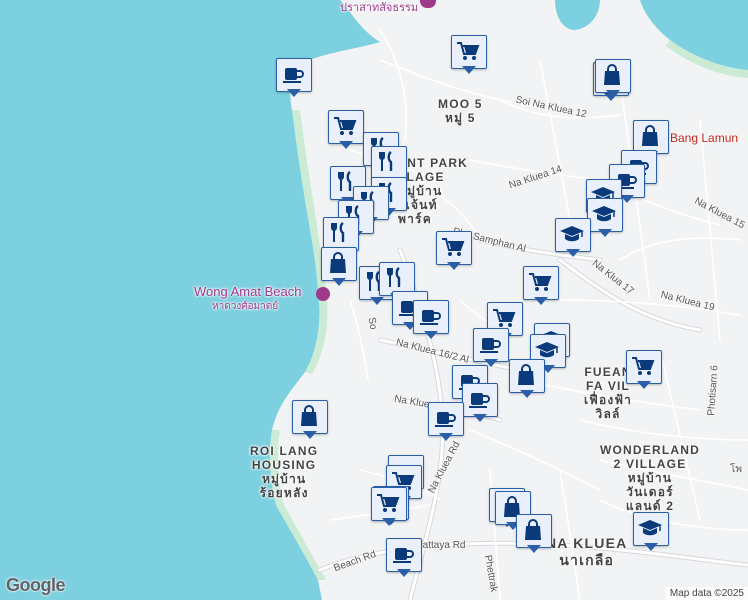 The image size is (748, 600). What do you see at coordinates (284, 465) in the screenshot?
I see `roi-lang-english-2: HOUSING` at bounding box center [284, 465].